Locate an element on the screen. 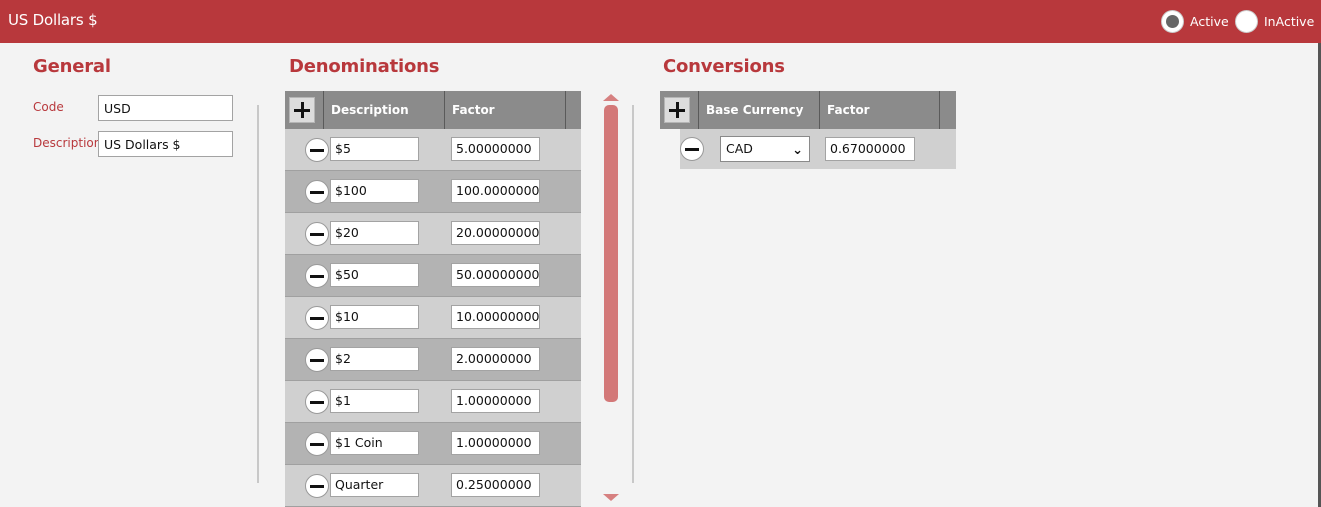  description-label: Description is located at coordinates (67, 143).